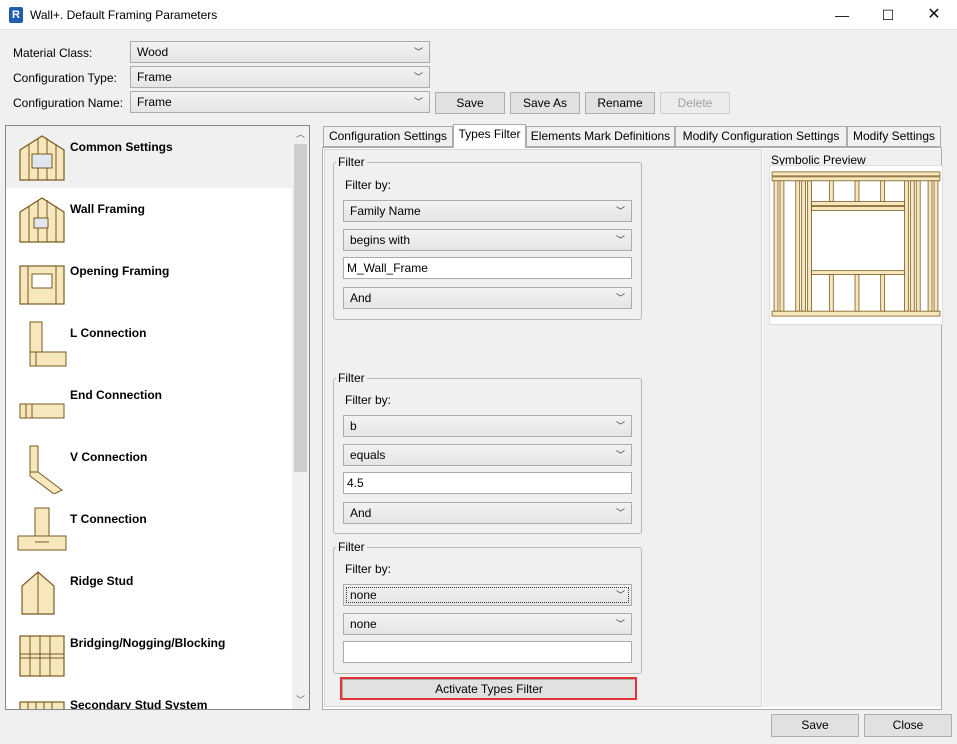 The width and height of the screenshot is (957, 744). I want to click on save-as-button: Save As, so click(545, 103).